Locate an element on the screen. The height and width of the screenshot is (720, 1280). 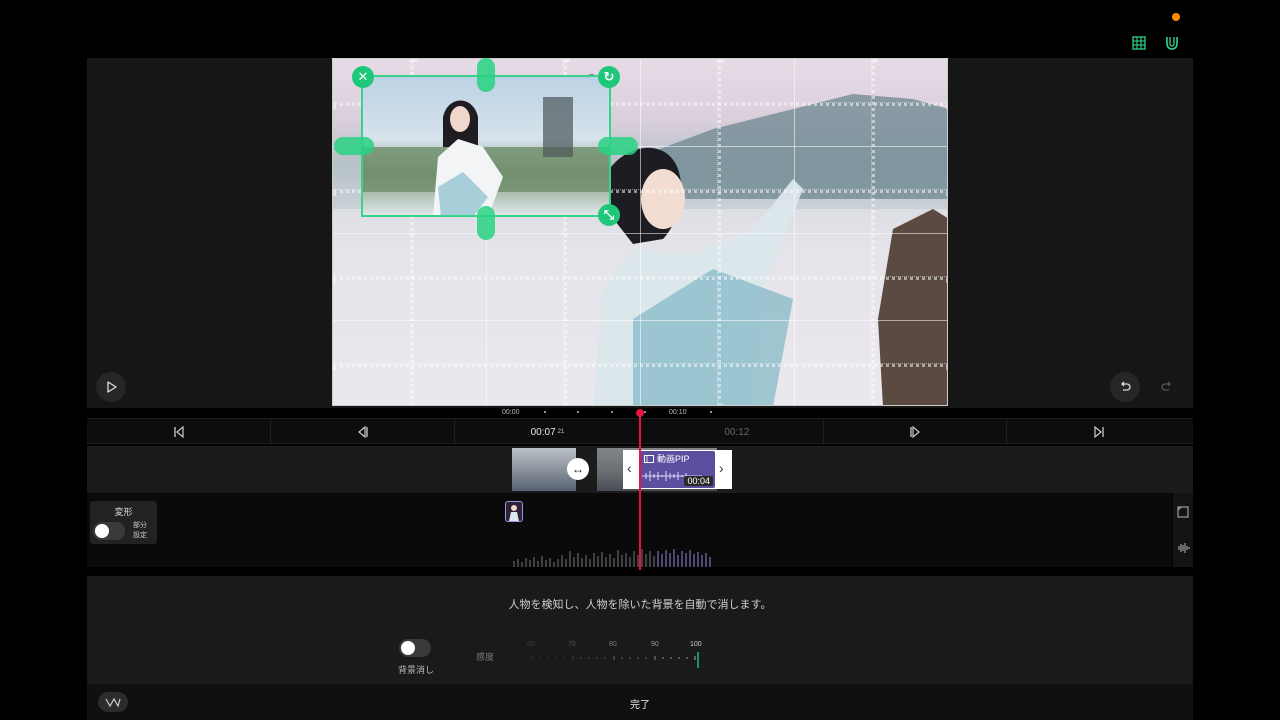
redo-icon is located at coordinates (1166, 386).